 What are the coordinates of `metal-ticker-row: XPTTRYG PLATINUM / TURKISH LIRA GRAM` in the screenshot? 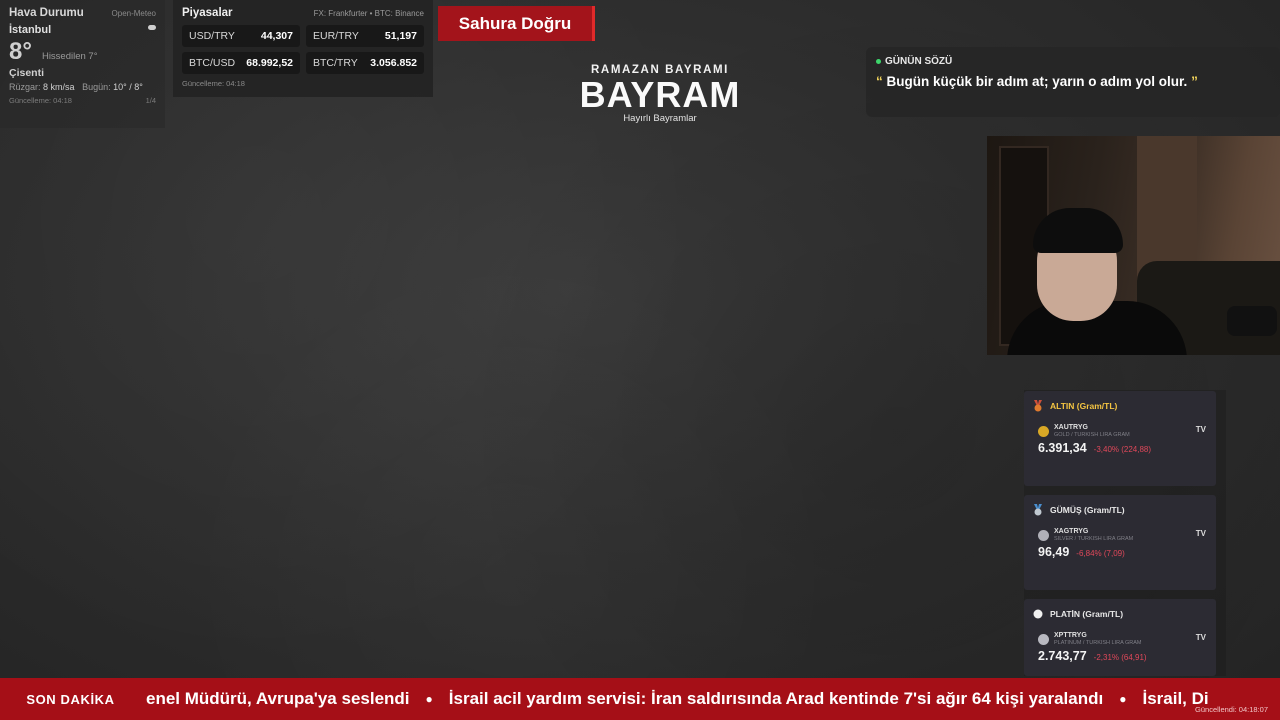 It's located at (1120, 639).